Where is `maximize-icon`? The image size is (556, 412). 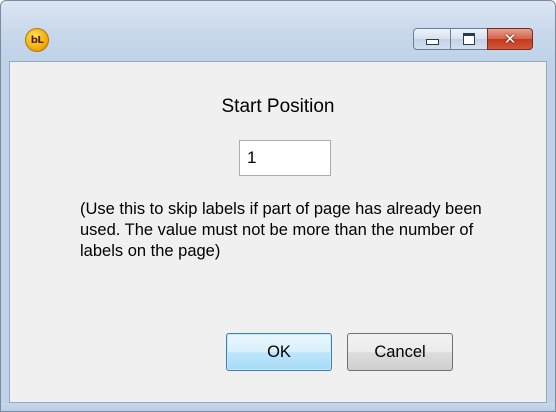 maximize-icon is located at coordinates (469, 39).